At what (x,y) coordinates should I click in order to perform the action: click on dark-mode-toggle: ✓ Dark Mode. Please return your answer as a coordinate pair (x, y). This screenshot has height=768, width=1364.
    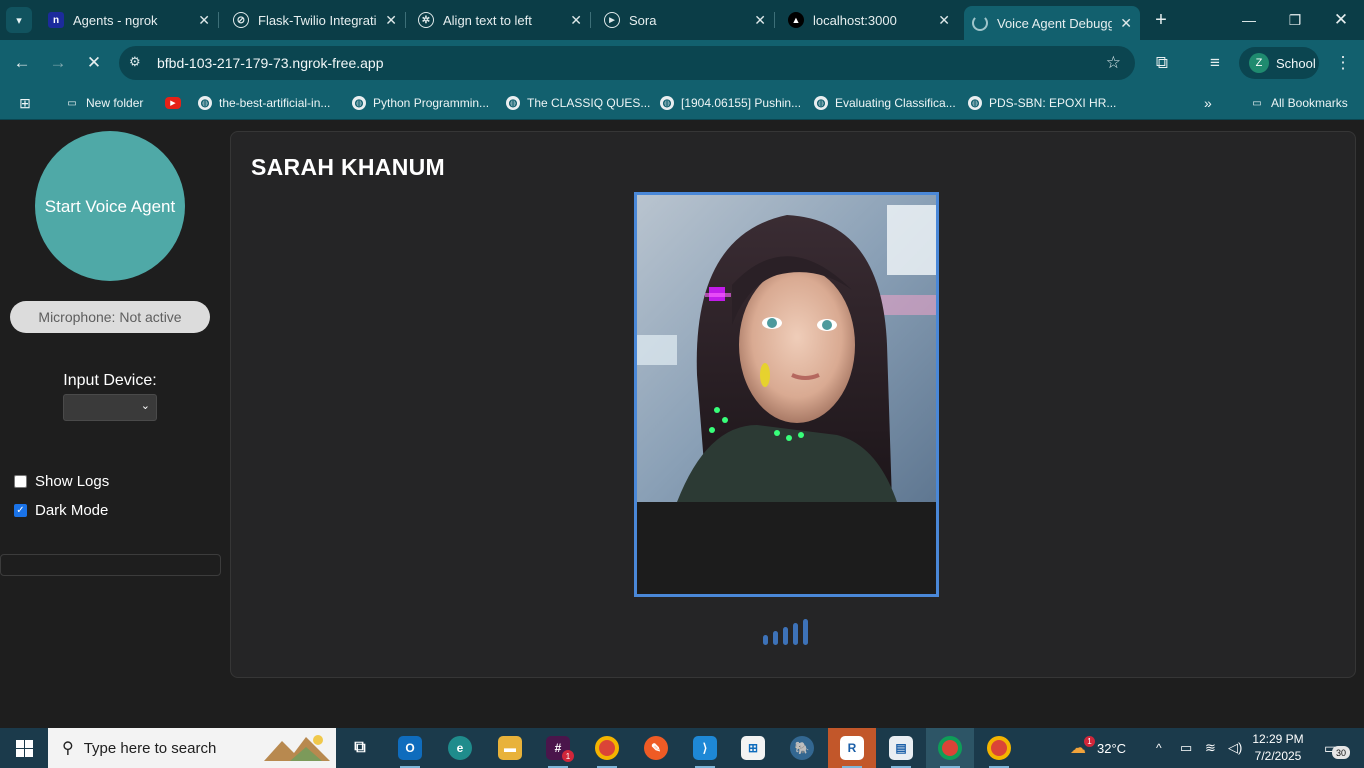
    Looking at the image, I should click on (61, 510).